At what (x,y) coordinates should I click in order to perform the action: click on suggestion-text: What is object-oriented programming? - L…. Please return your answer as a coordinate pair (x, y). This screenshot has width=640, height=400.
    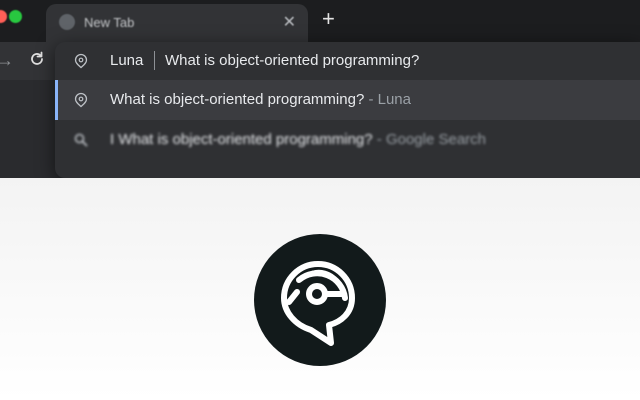
    Looking at the image, I should click on (260, 99).